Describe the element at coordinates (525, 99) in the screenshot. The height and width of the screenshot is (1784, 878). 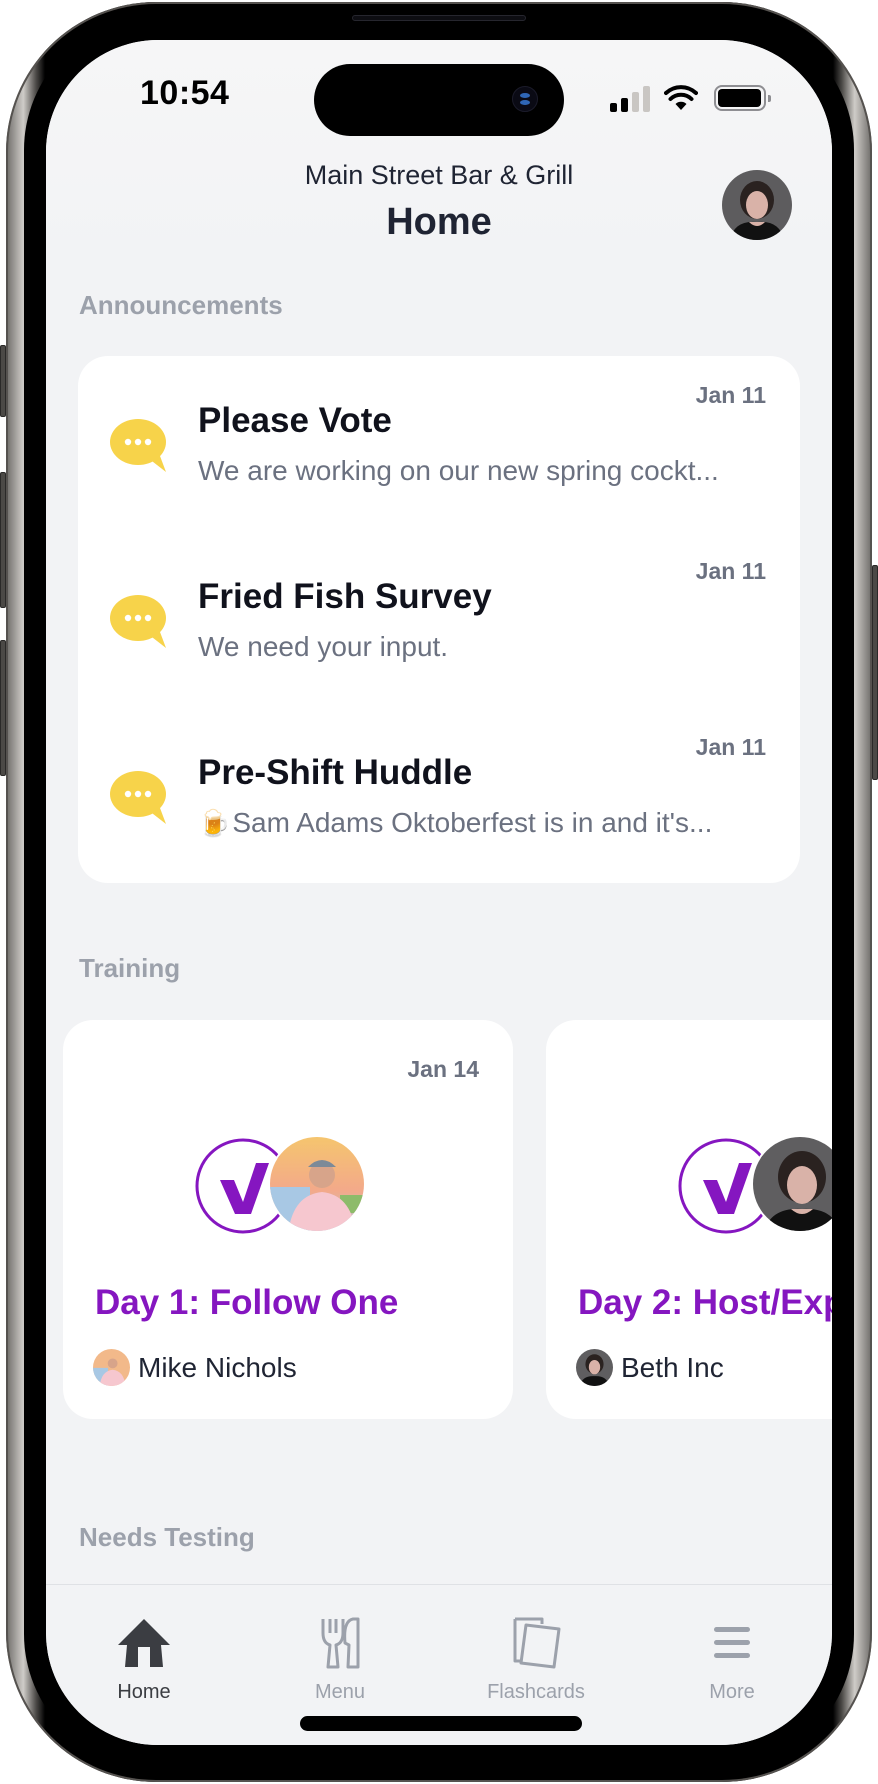
I see `camera-icon` at that location.